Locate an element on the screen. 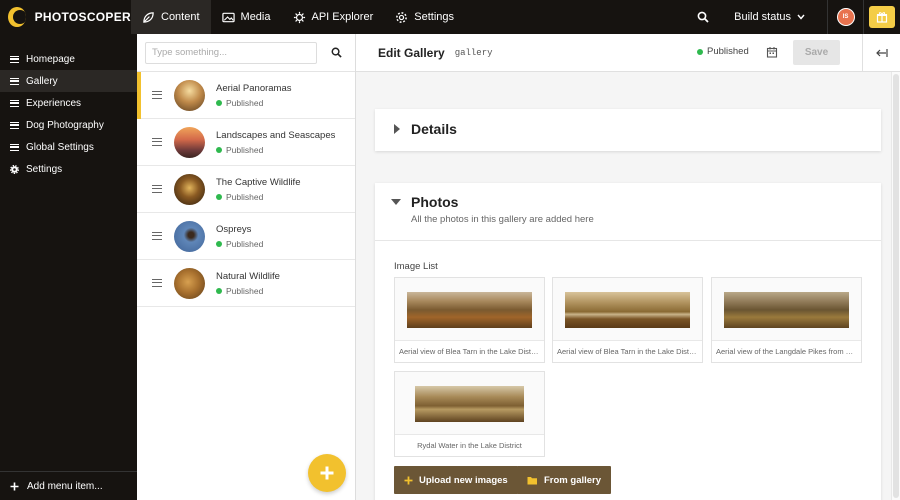 The width and height of the screenshot is (900, 500). add-entry-button is located at coordinates (327, 473).